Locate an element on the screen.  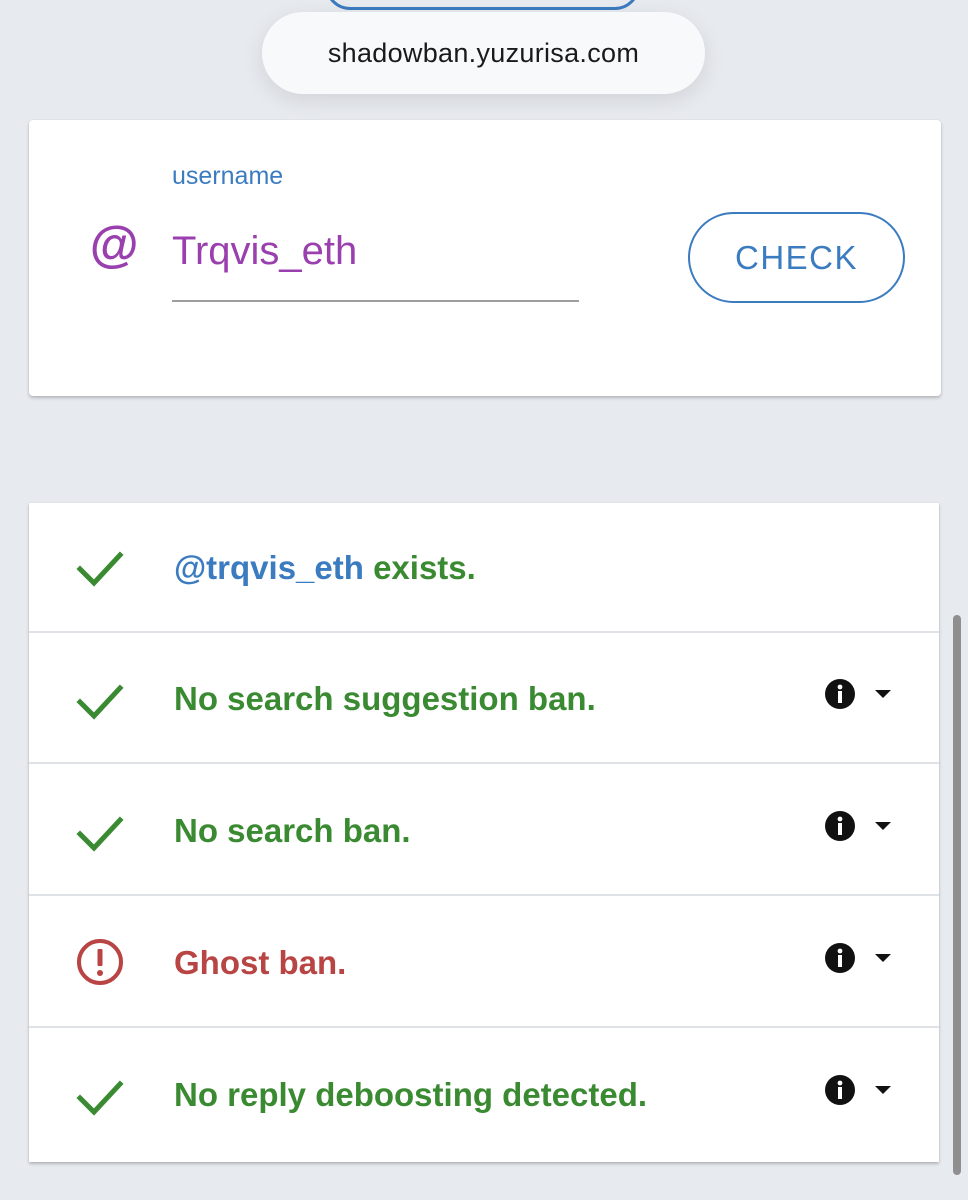
top-button-outline is located at coordinates (482, 5).